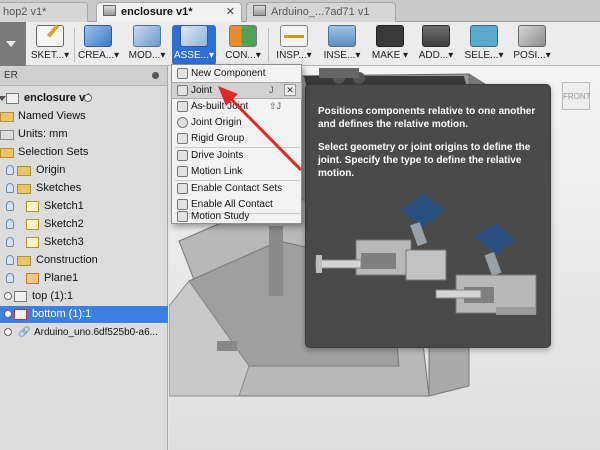 This screenshot has width=600, height=450. Describe the element at coordinates (84, 296) in the screenshot. I see `tree-item-top: top (1):1` at that location.